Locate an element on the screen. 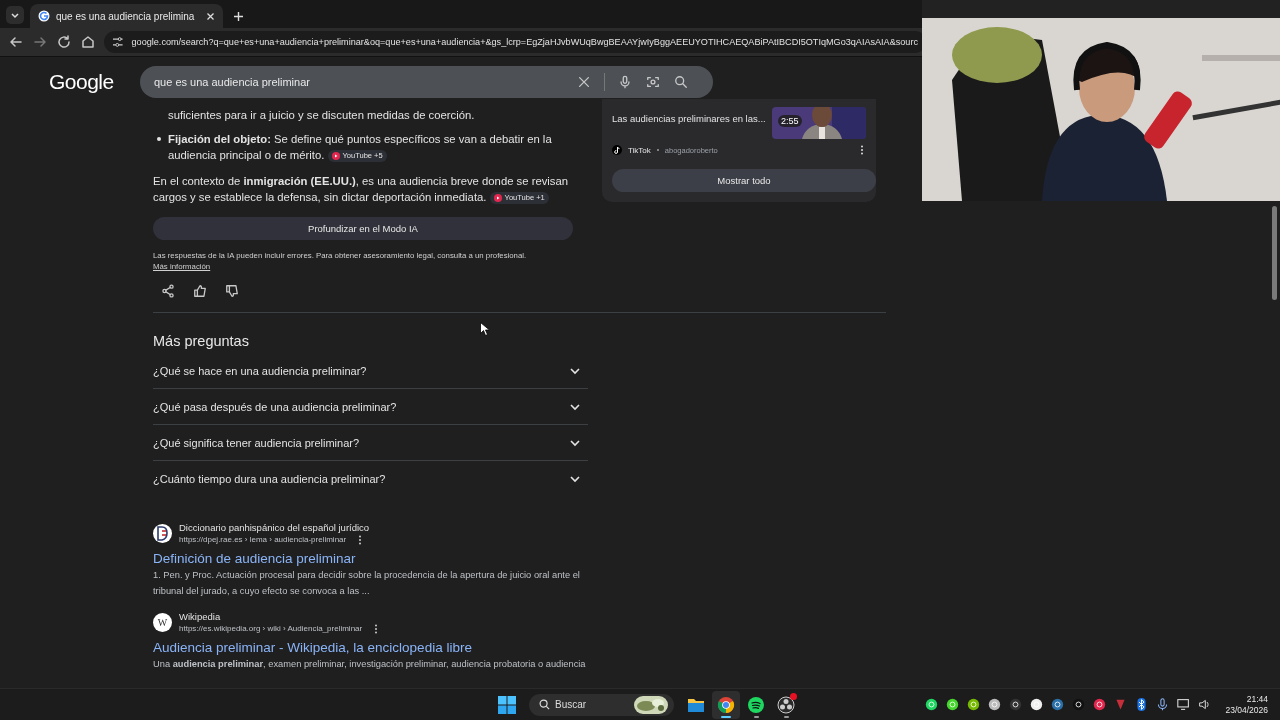 The width and height of the screenshot is (1280, 720). caret-icon is located at coordinates (15, 15).